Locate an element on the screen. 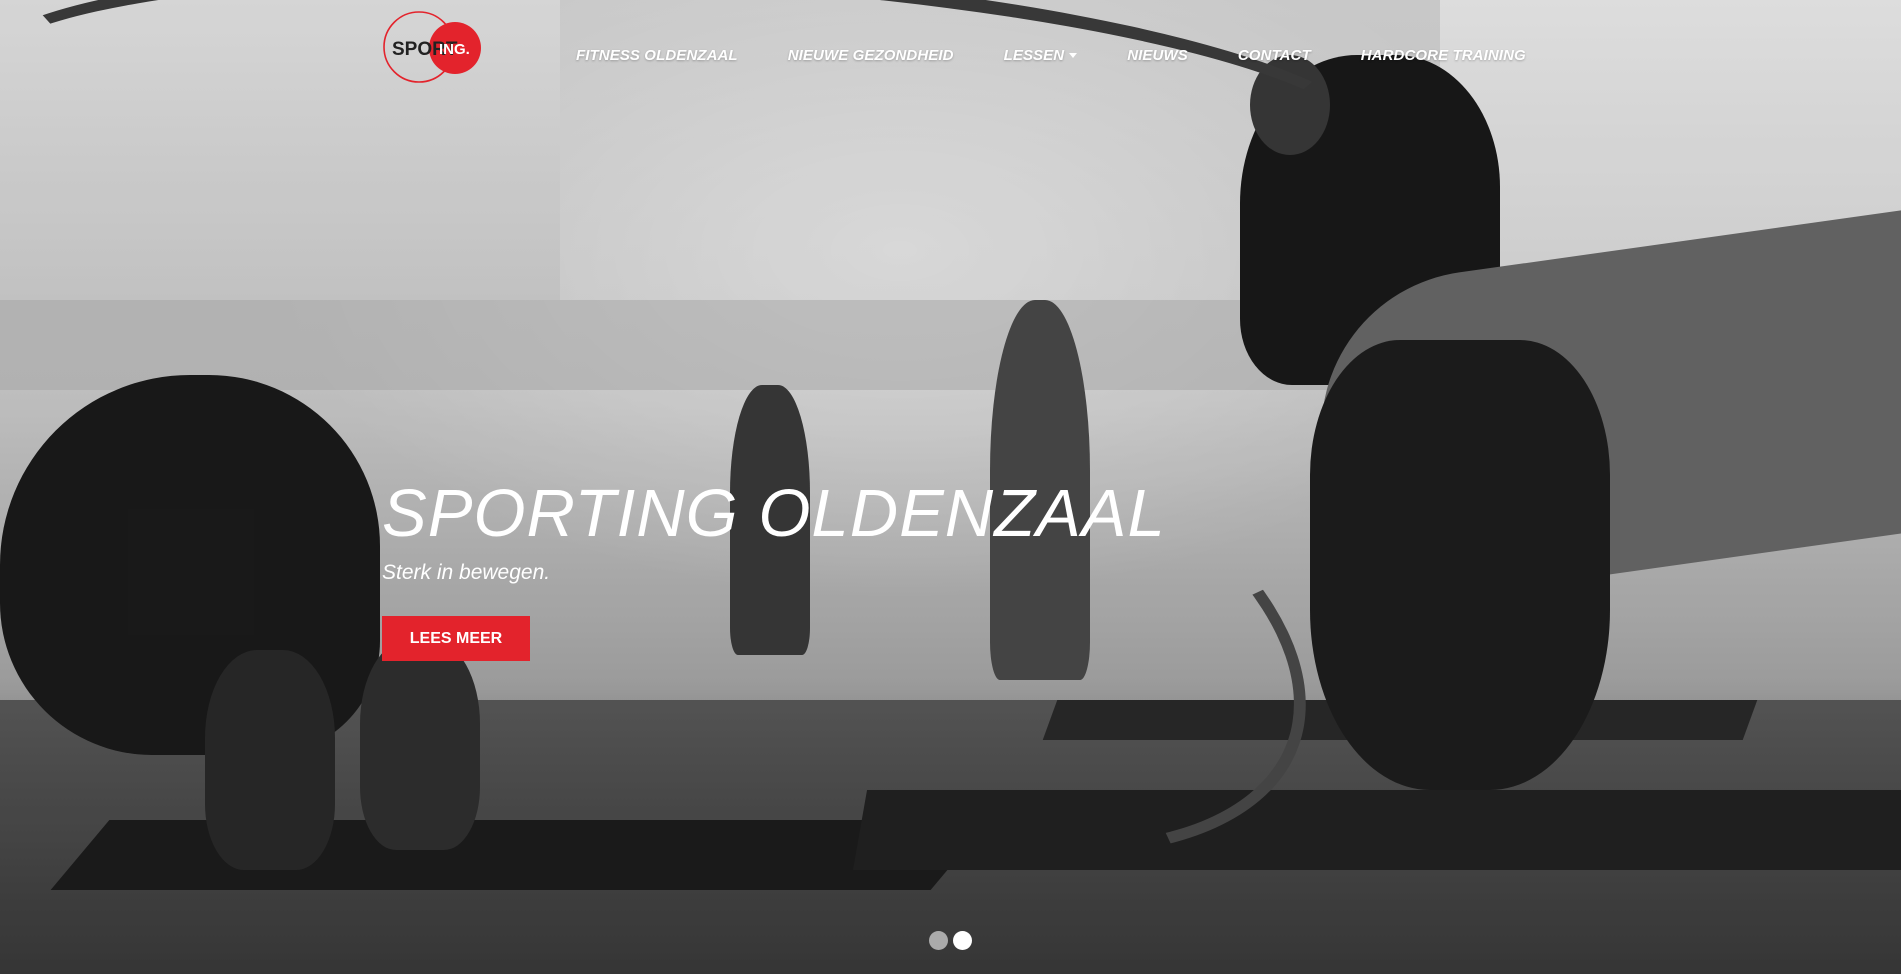 The height and width of the screenshot is (974, 1901). nav-item-nieuwe-gezondheid: NIEUWE GEZONDHEID is located at coordinates (871, 55).